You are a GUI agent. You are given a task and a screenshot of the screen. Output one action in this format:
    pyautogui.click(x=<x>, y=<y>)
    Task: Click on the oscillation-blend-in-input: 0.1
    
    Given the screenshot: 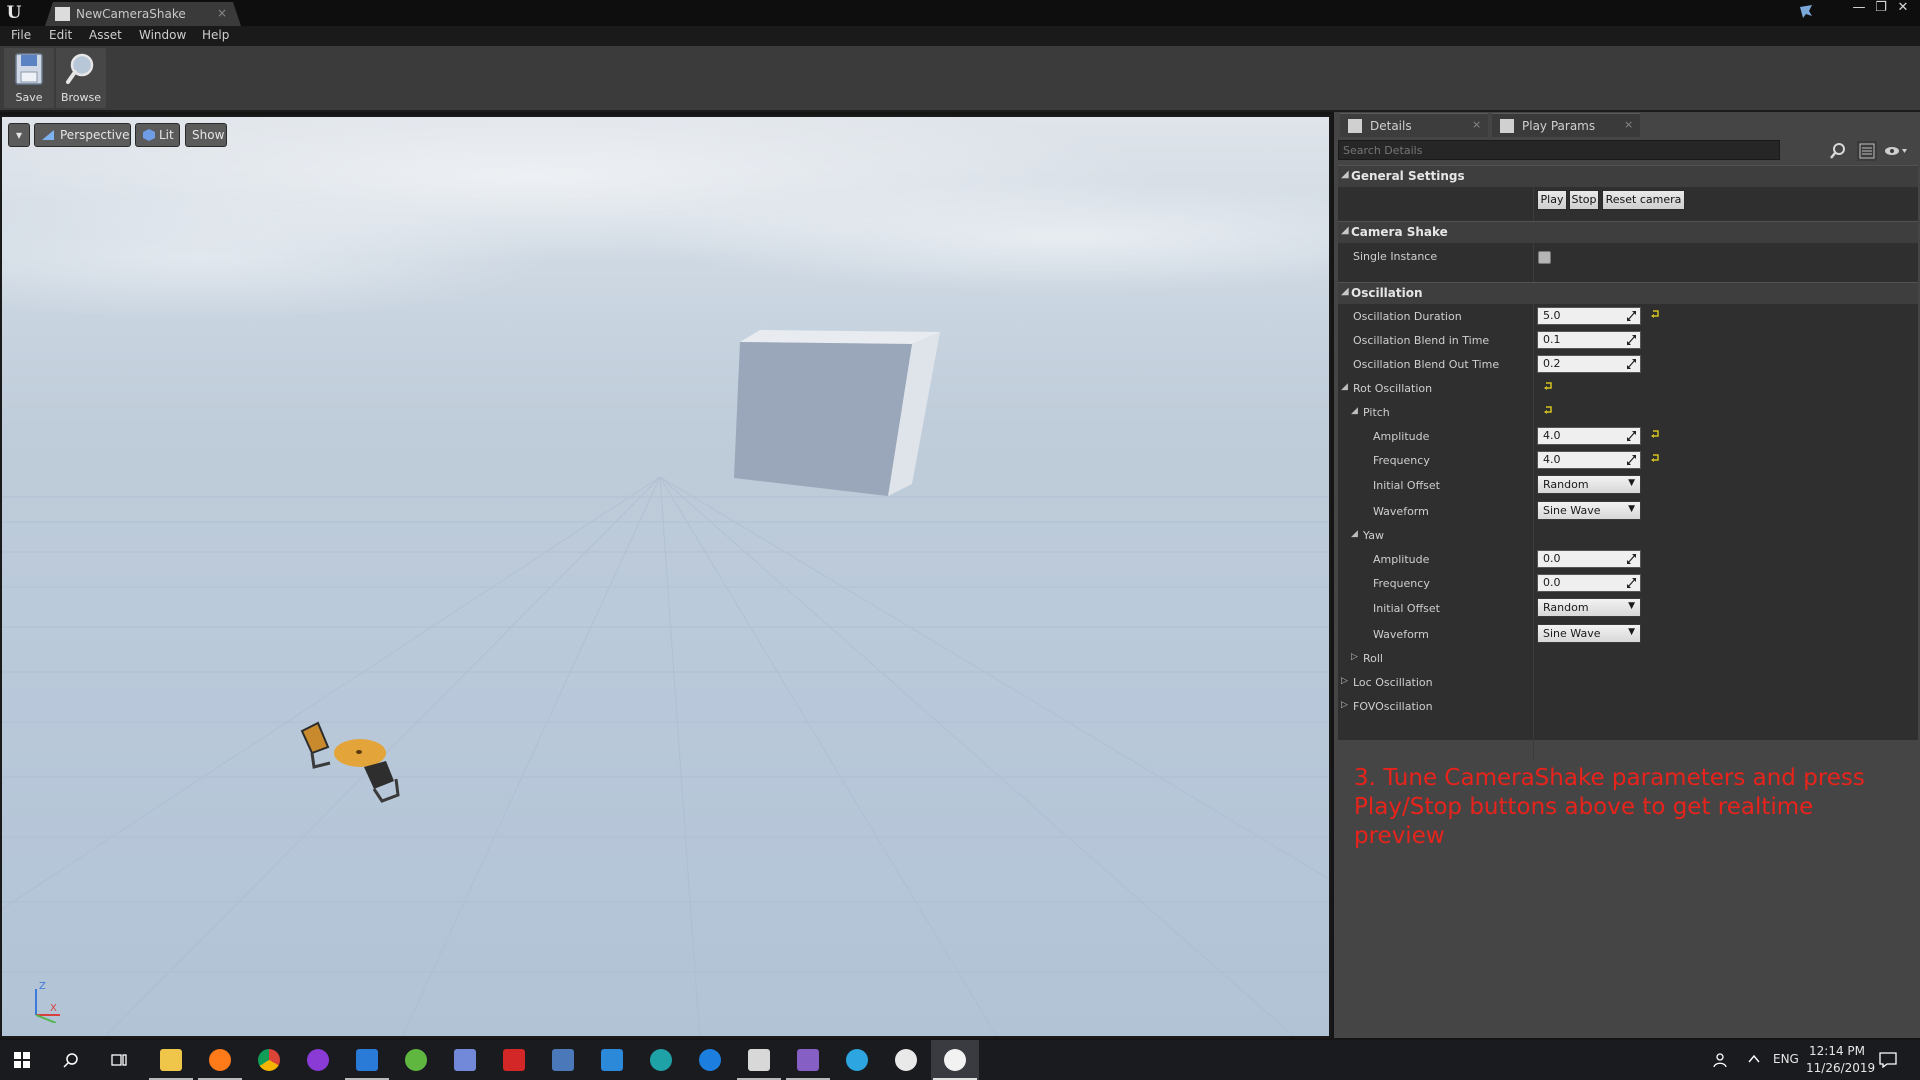 What is the action you would take?
    pyautogui.click(x=1589, y=340)
    